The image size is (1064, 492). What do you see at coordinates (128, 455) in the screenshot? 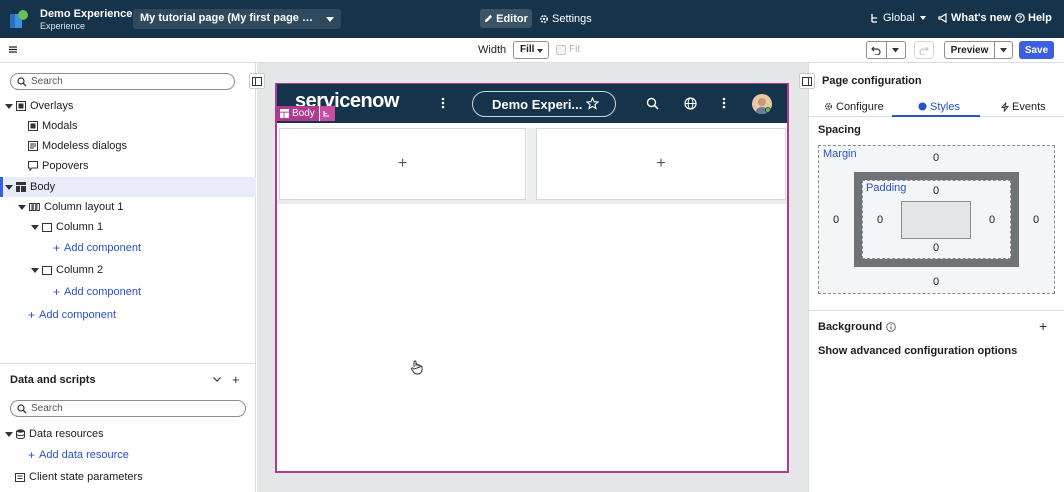
I see `add-data-resource: + Add data resource` at bounding box center [128, 455].